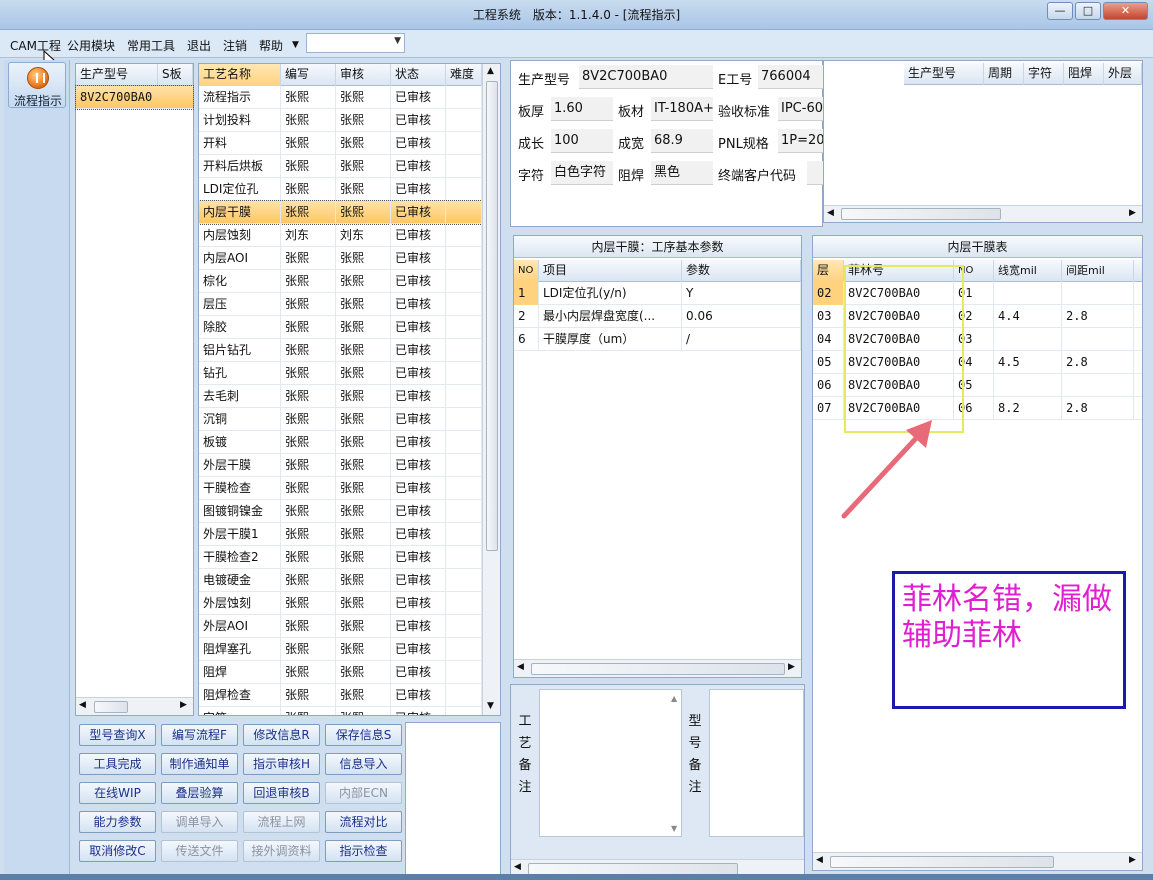 Image resolution: width=1153 pixels, height=880 pixels. What do you see at coordinates (340, 166) in the screenshot?
I see `table-row: 开料后烘板 张熙 张熙 已审核` at bounding box center [340, 166].